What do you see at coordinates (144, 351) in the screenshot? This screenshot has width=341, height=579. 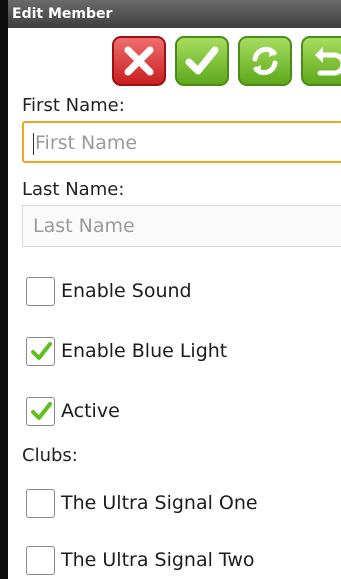 I see `enable-blue-light-label: Enable Blue Light` at bounding box center [144, 351].